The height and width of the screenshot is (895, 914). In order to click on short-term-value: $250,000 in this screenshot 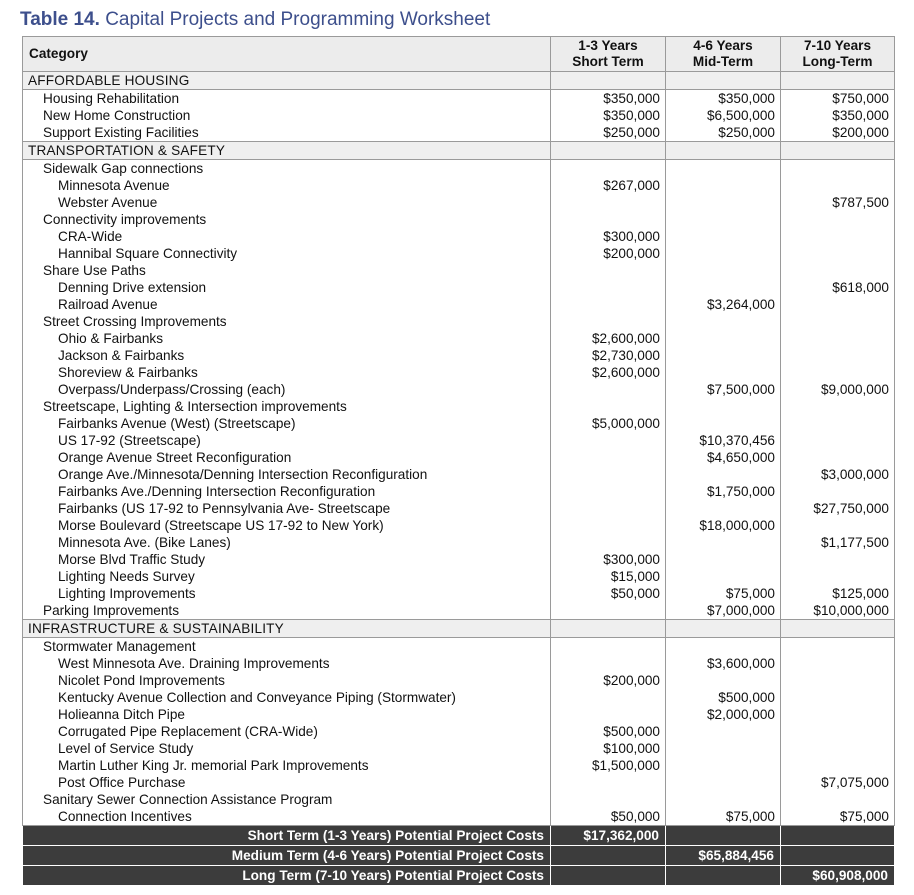, I will do `click(608, 133)`.